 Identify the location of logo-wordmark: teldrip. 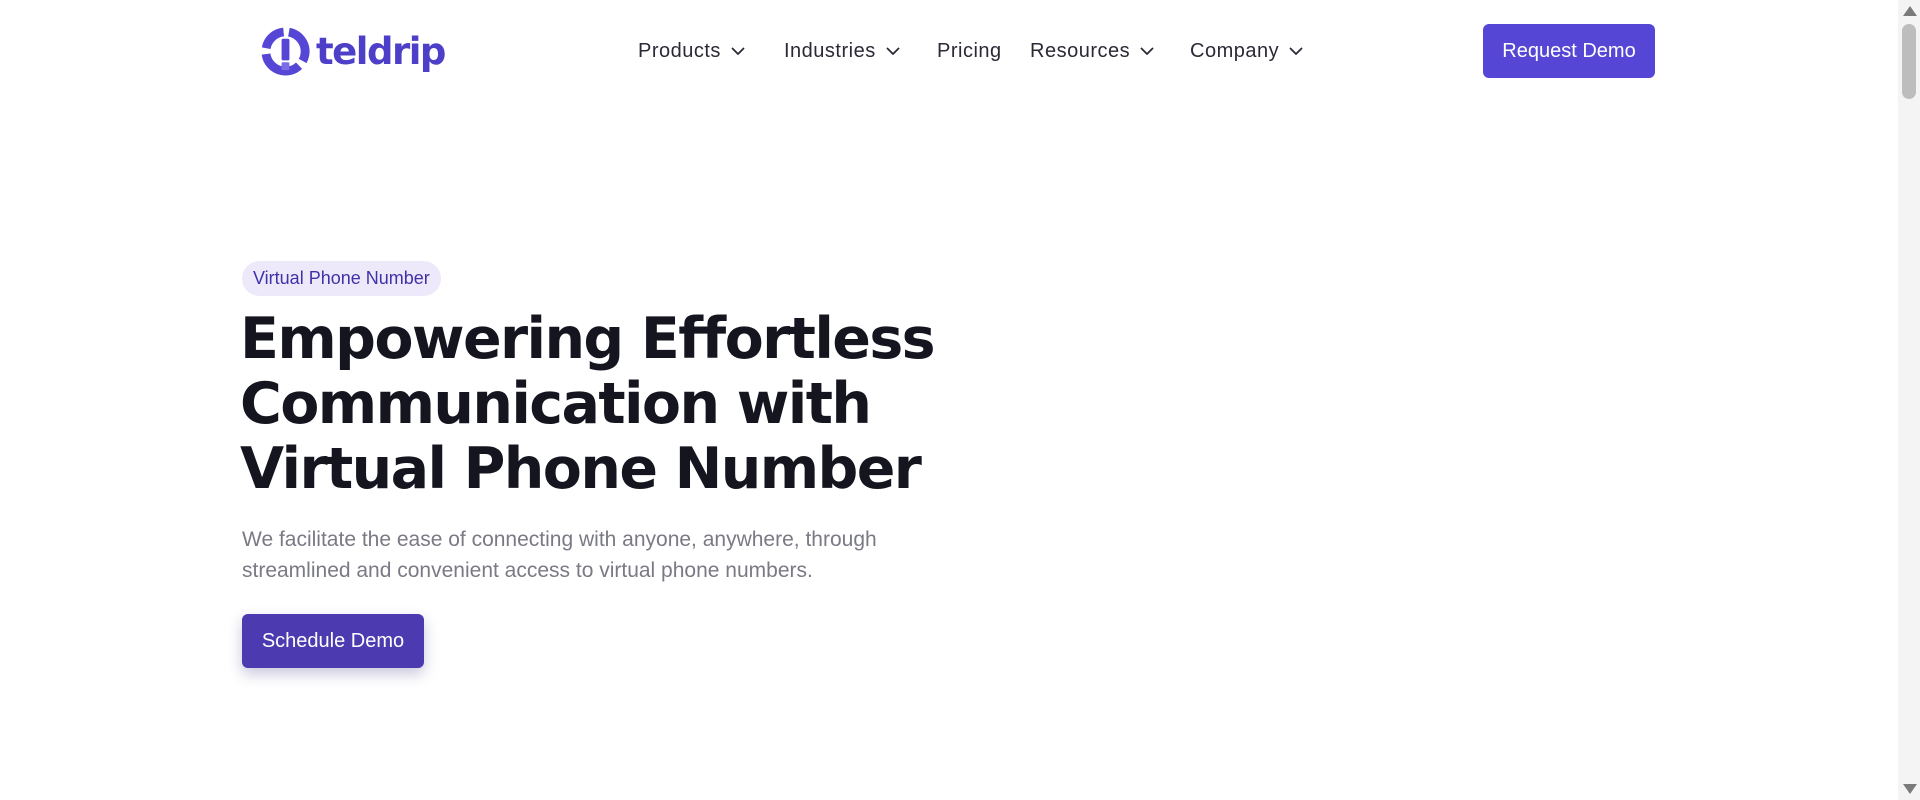
(381, 51).